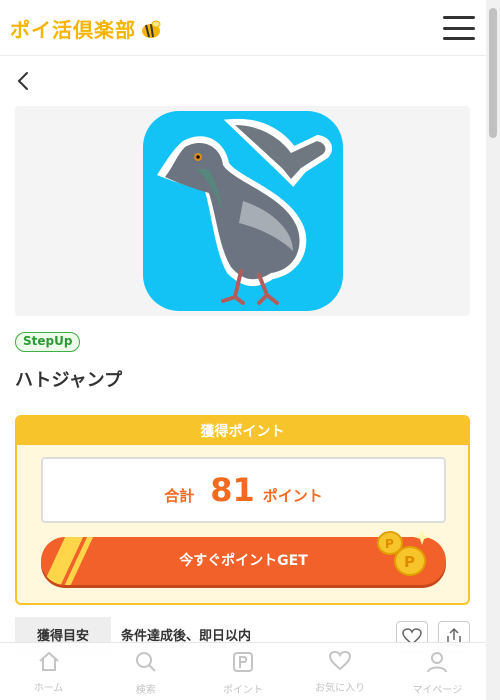 The image size is (500, 700). Describe the element at coordinates (493, 350) in the screenshot. I see `scrollbar` at that location.